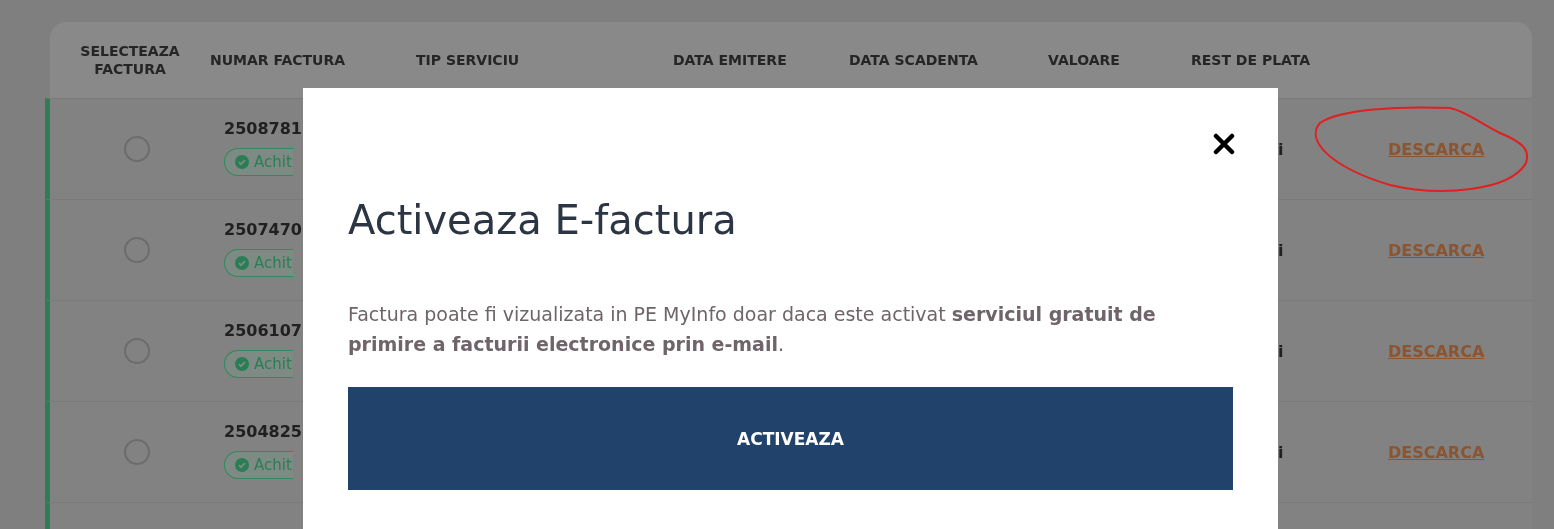 The height and width of the screenshot is (529, 1554). Describe the element at coordinates (730, 60) in the screenshot. I see `column-header: DATA EMITERE` at that location.